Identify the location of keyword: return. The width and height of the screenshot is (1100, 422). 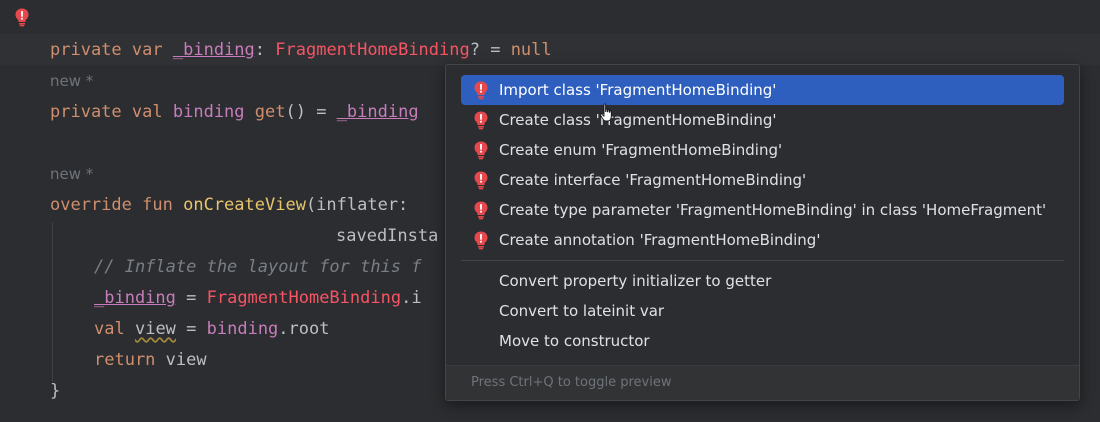
(125, 360).